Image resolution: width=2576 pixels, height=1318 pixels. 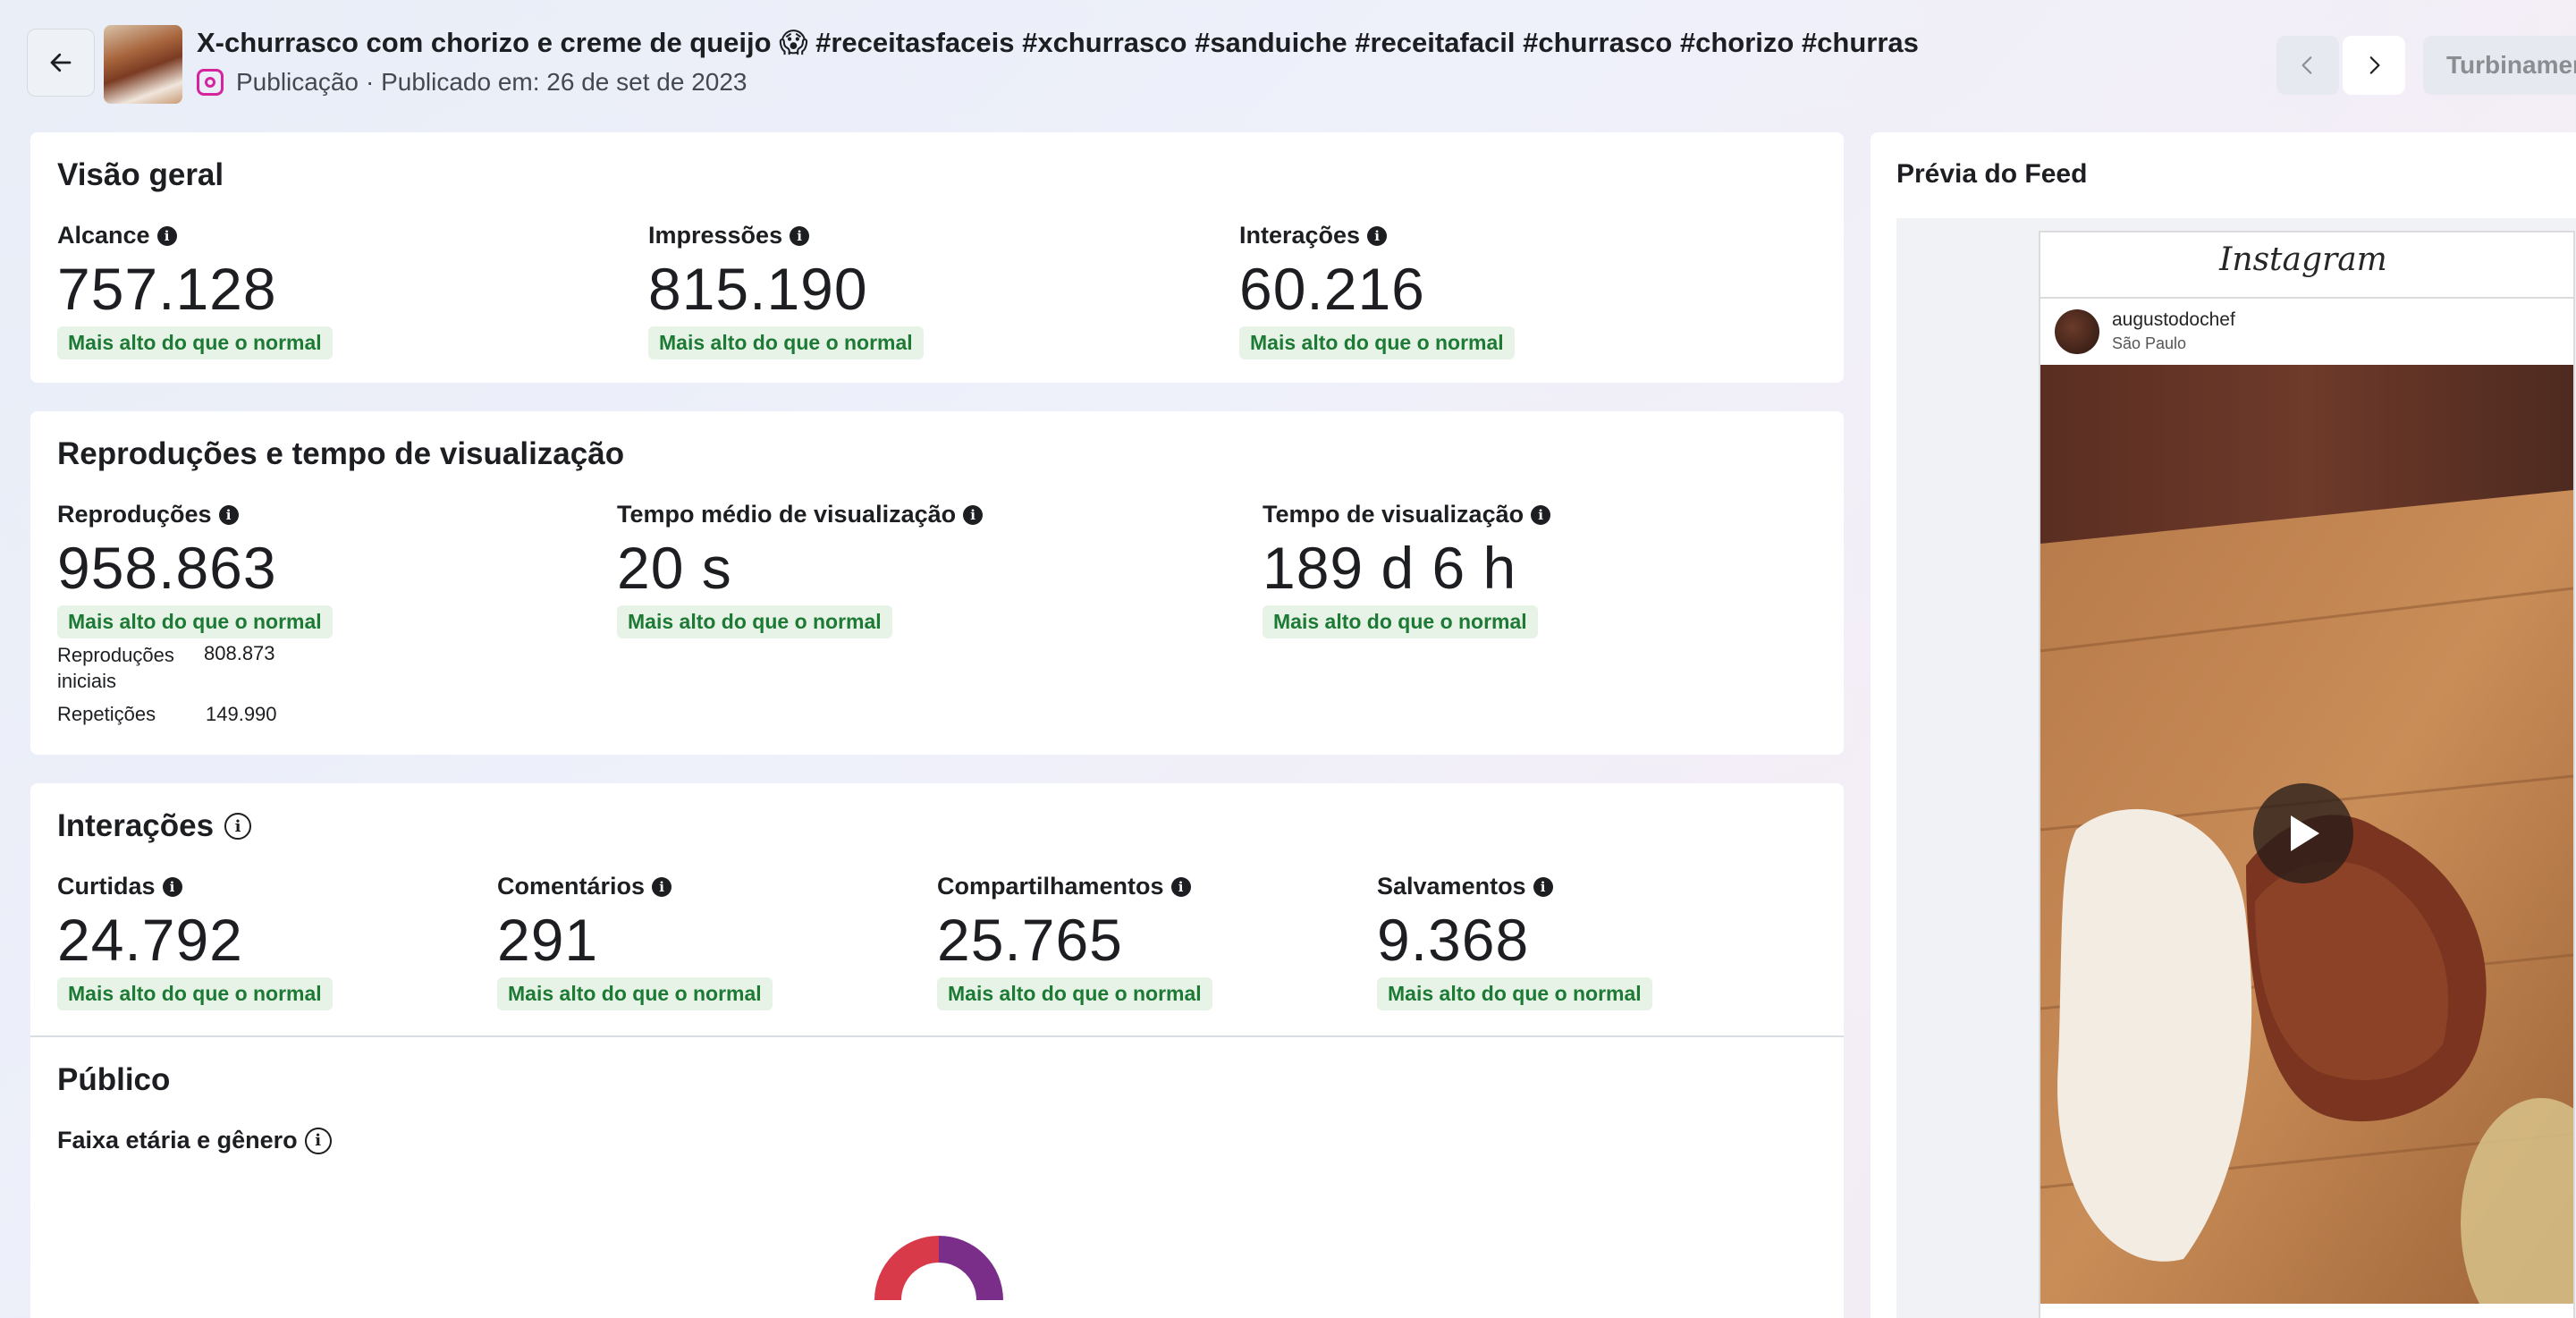 I want to click on age-gender-donut-chart, so click(x=938, y=1268).